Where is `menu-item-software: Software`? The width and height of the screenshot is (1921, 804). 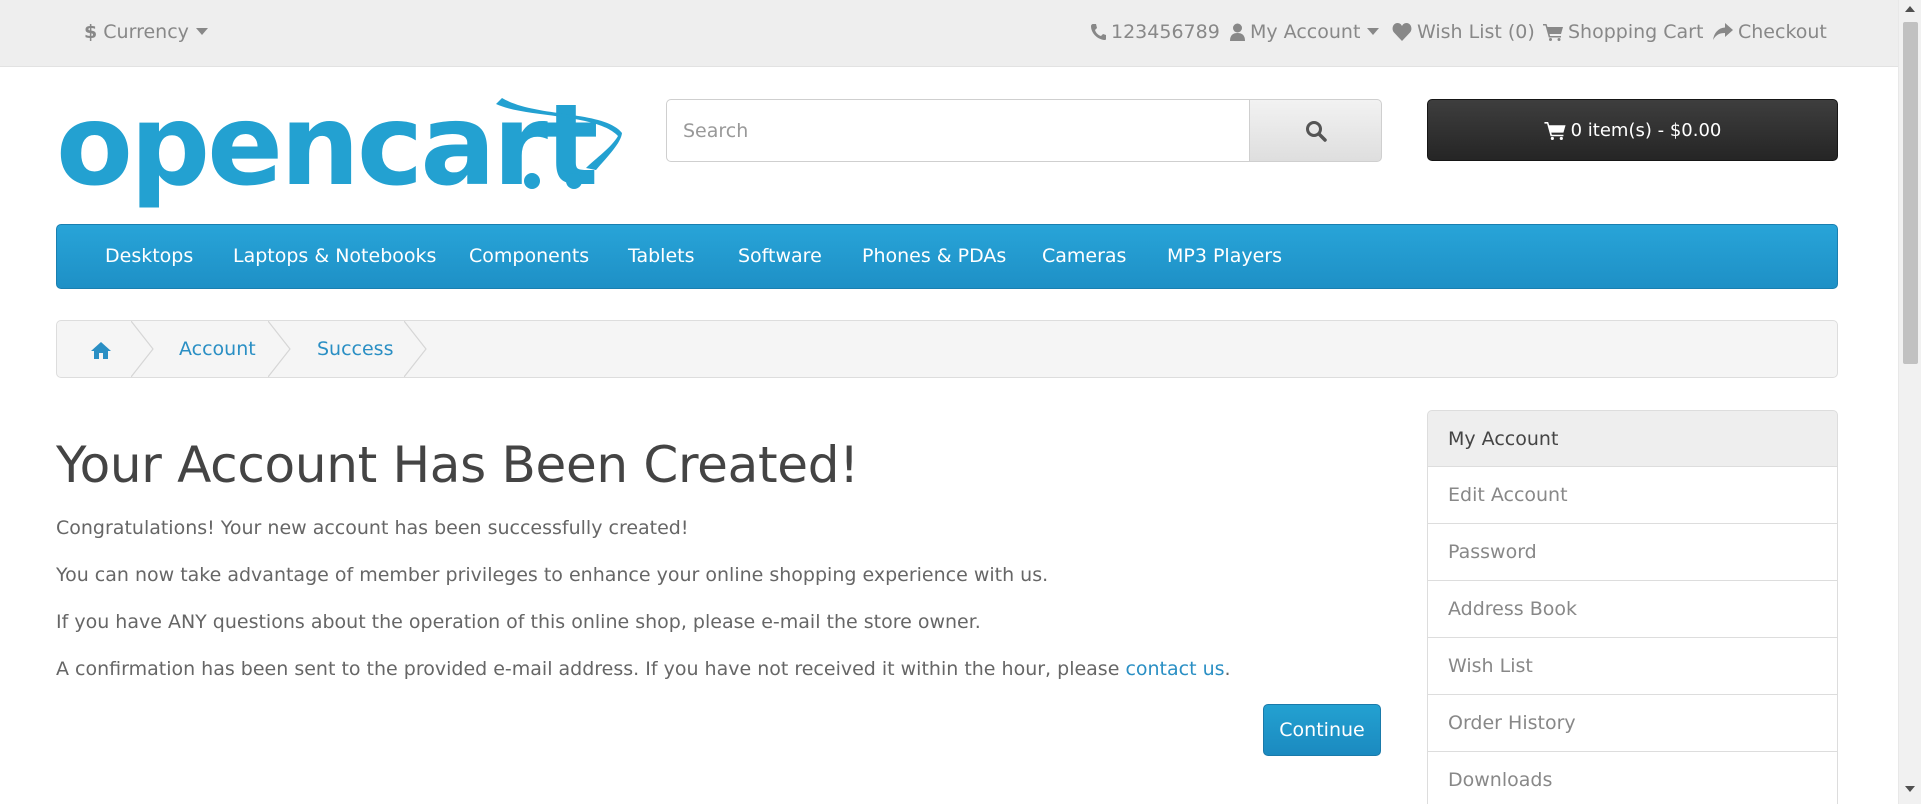 menu-item-software: Software is located at coordinates (780, 256).